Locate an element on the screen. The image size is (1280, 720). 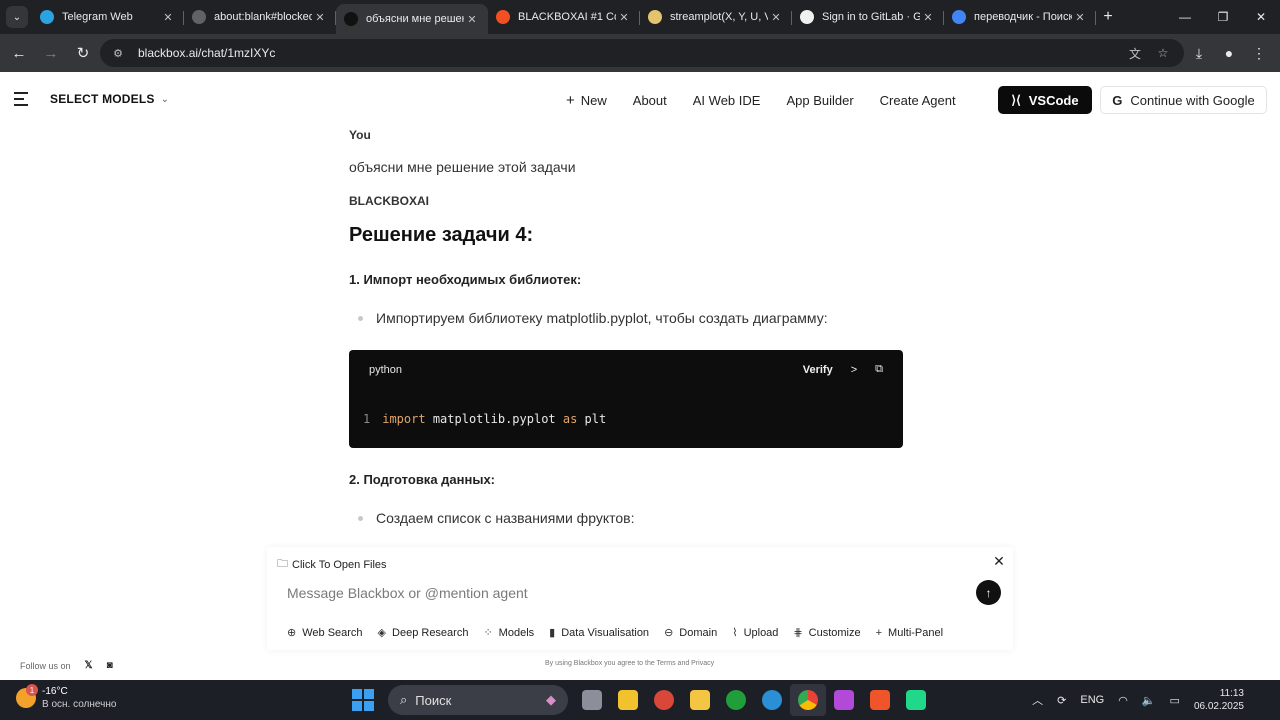
copy-icon: ⧉ is located at coordinates (879, 369).